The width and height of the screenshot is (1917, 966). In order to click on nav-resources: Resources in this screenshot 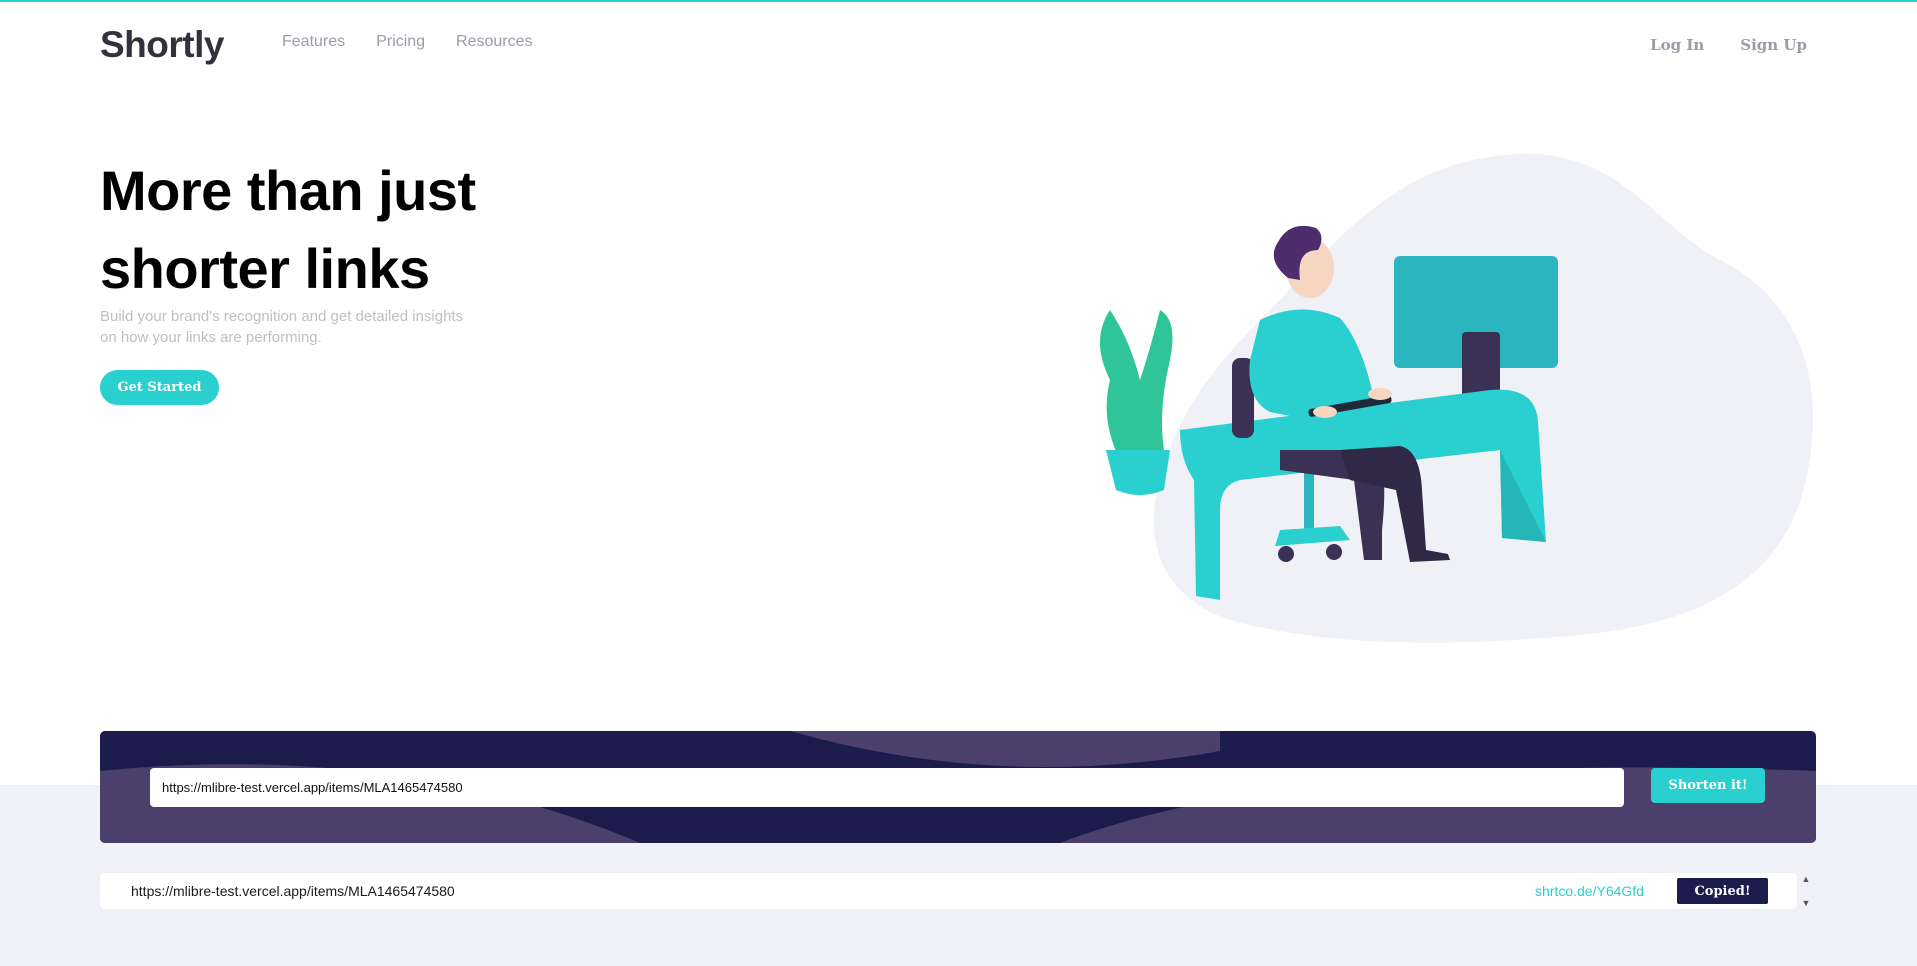, I will do `click(494, 42)`.